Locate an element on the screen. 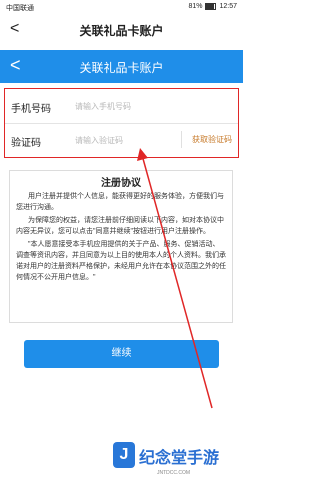 The width and height of the screenshot is (320, 499). watermark-site: JNTDCC.COM is located at coordinates (174, 473).